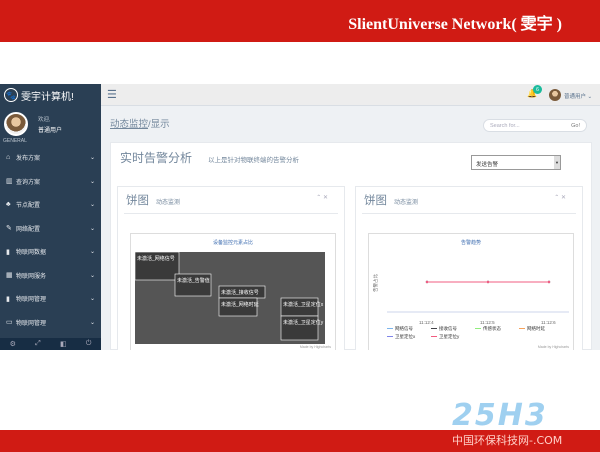 The image size is (600, 452). What do you see at coordinates (28, 229) in the screenshot?
I see `sidebar-item-label: 网络配置` at bounding box center [28, 229].